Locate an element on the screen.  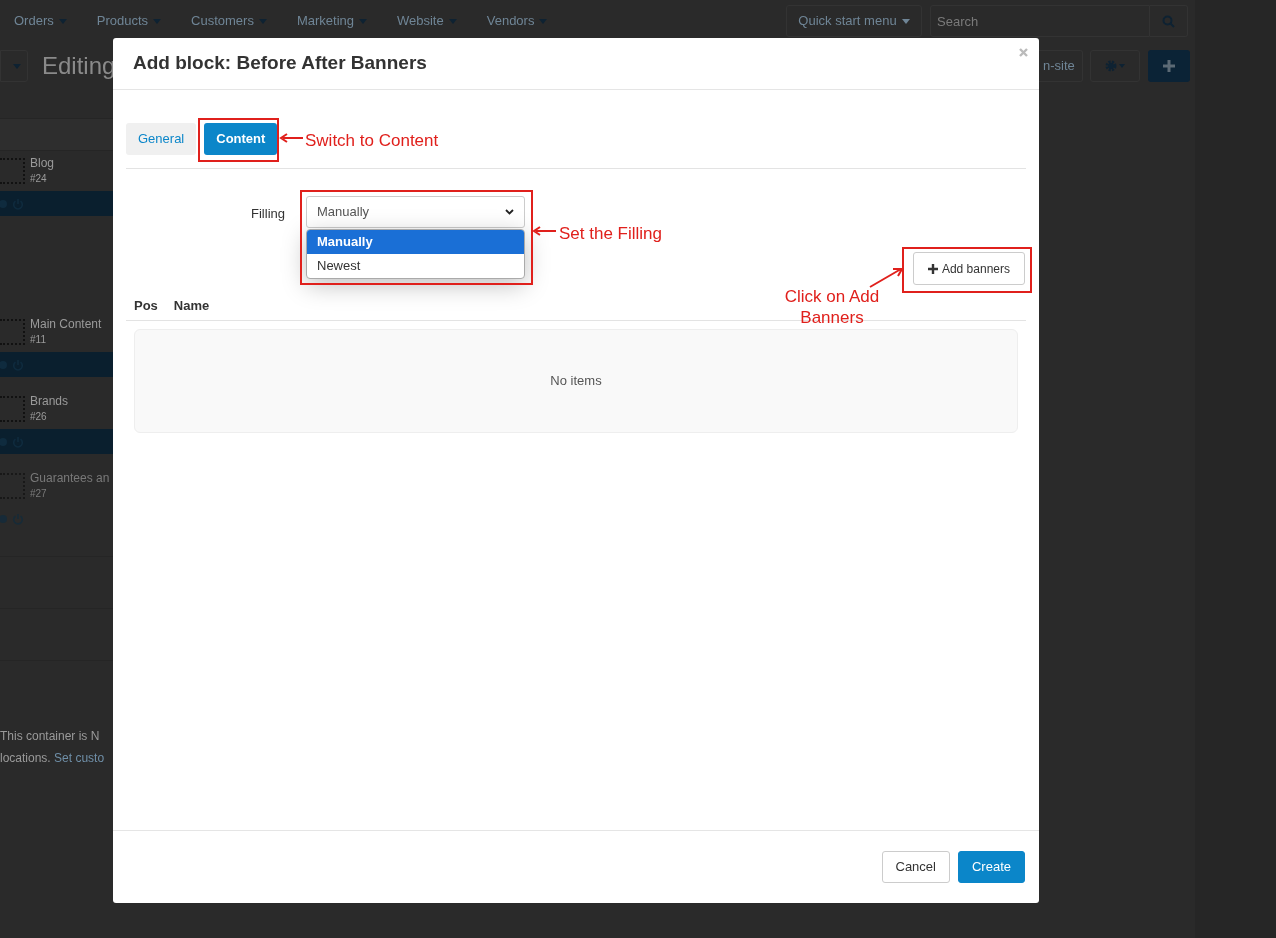
dropdown-button is located at coordinates (14, 66).